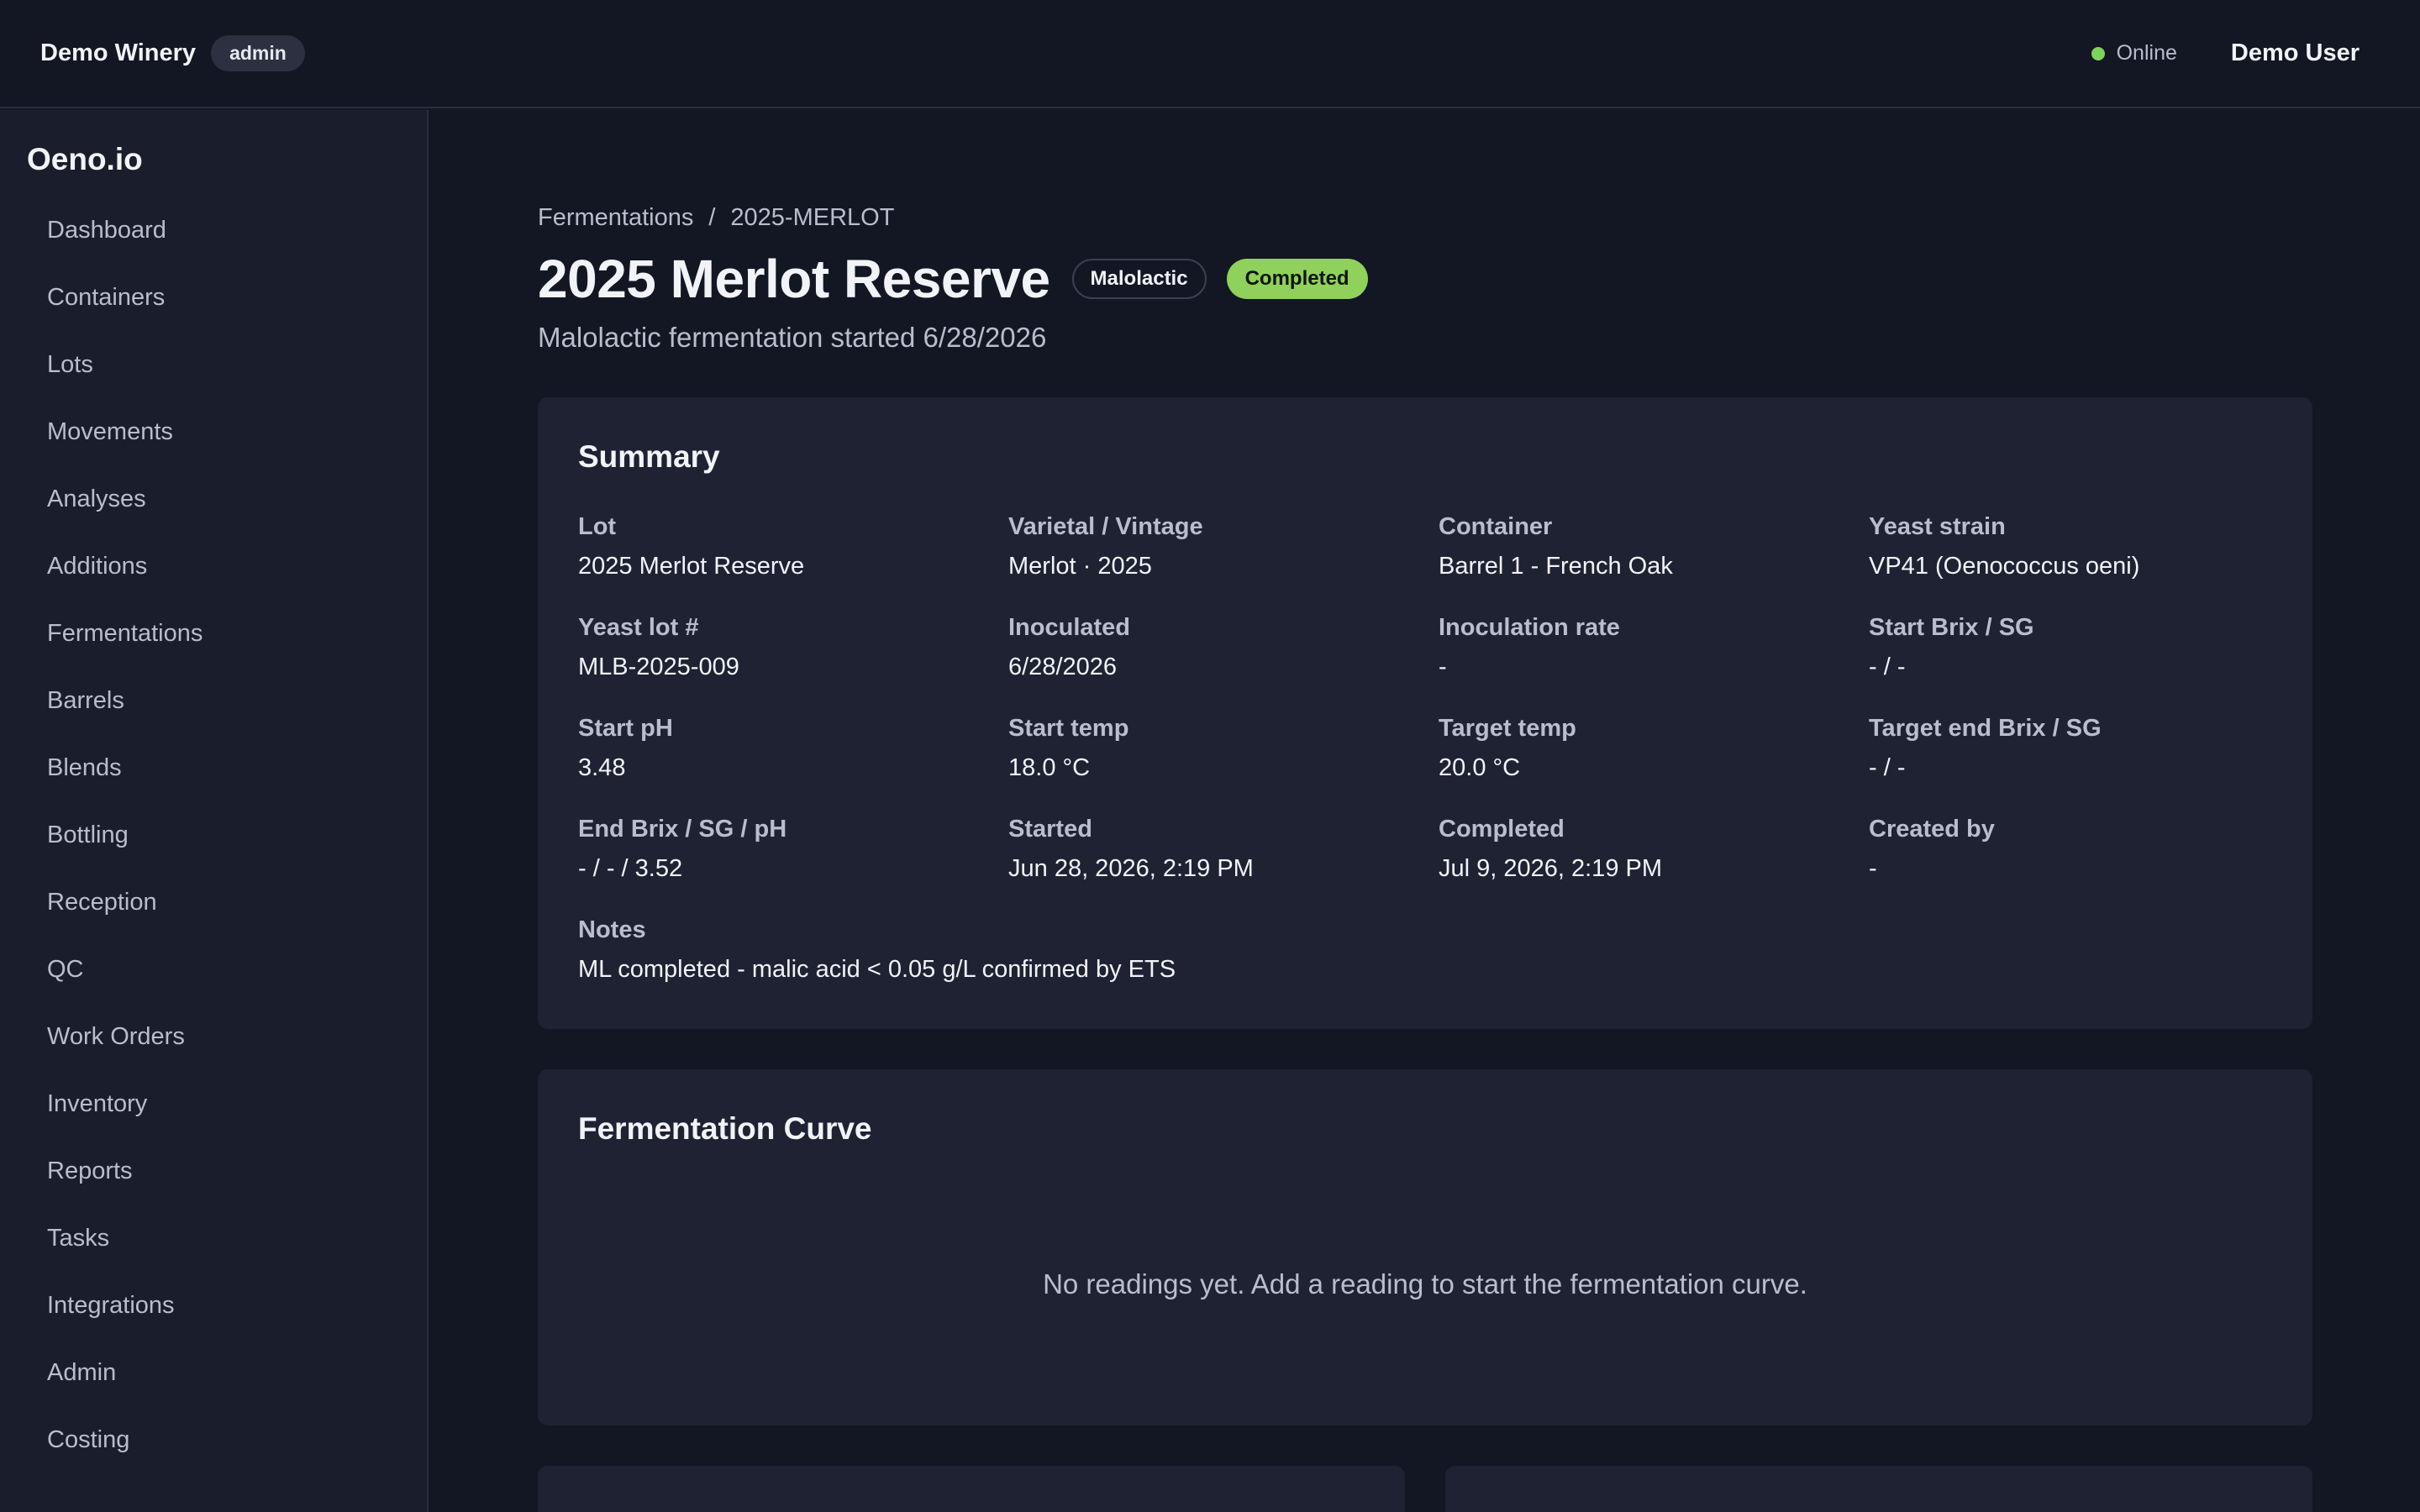 The height and width of the screenshot is (1512, 2420). Describe the element at coordinates (691, 566) in the screenshot. I see `field-value: 2025 Merlot Reserve` at that location.